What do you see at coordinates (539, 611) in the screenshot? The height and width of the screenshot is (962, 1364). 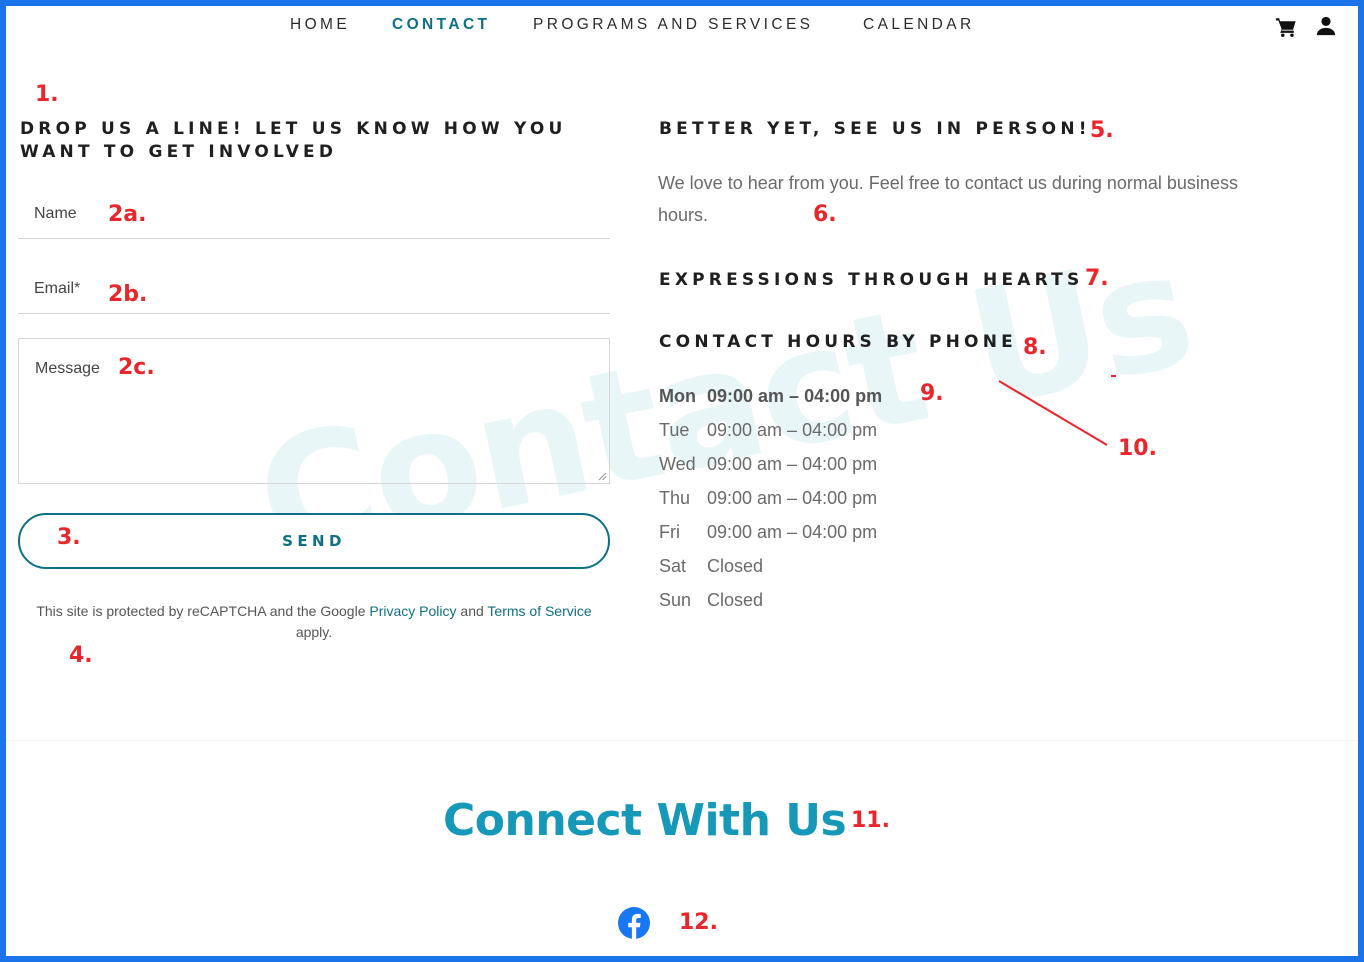 I see `terms-of-service-link: Terms of Service` at bounding box center [539, 611].